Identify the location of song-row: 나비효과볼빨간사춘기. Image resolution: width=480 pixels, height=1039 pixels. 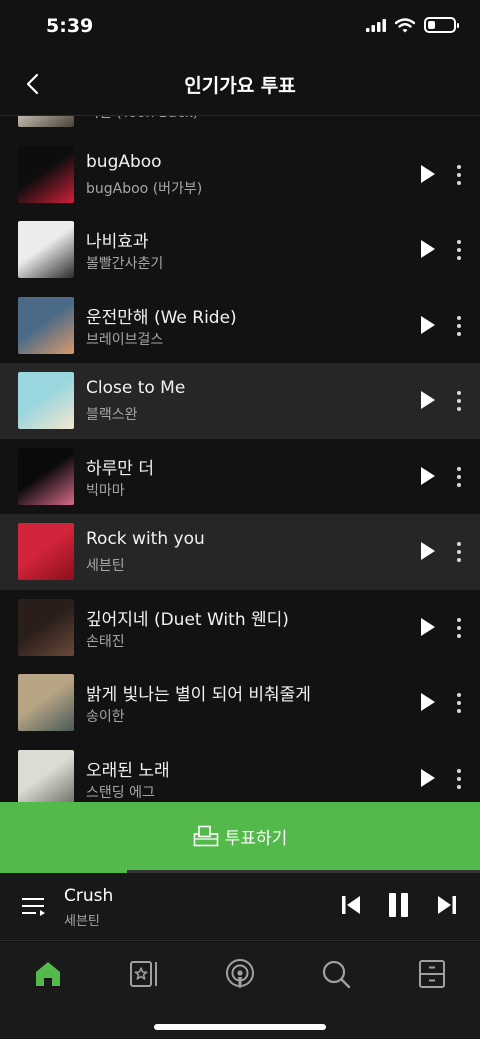
(240, 250).